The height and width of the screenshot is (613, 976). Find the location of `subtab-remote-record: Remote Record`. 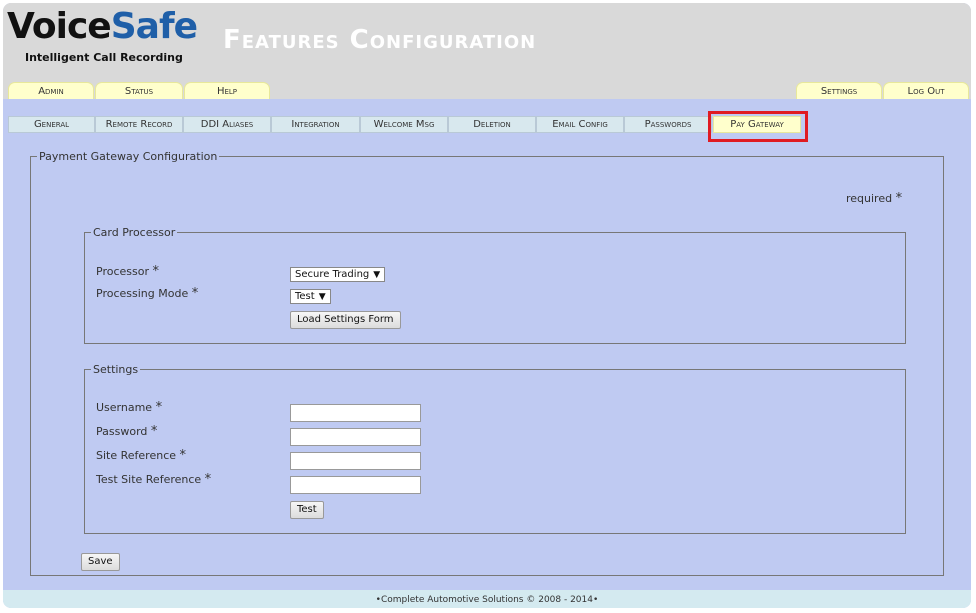

subtab-remote-record: Remote Record is located at coordinates (139, 124).